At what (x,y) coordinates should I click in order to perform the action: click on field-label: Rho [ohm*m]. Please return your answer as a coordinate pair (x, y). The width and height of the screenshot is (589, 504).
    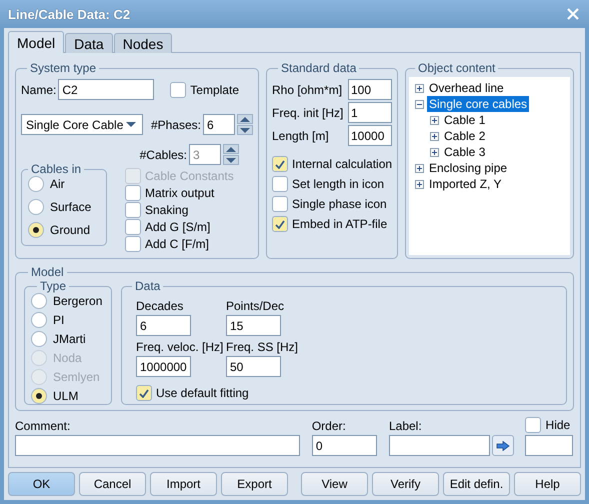
    Looking at the image, I should click on (307, 89).